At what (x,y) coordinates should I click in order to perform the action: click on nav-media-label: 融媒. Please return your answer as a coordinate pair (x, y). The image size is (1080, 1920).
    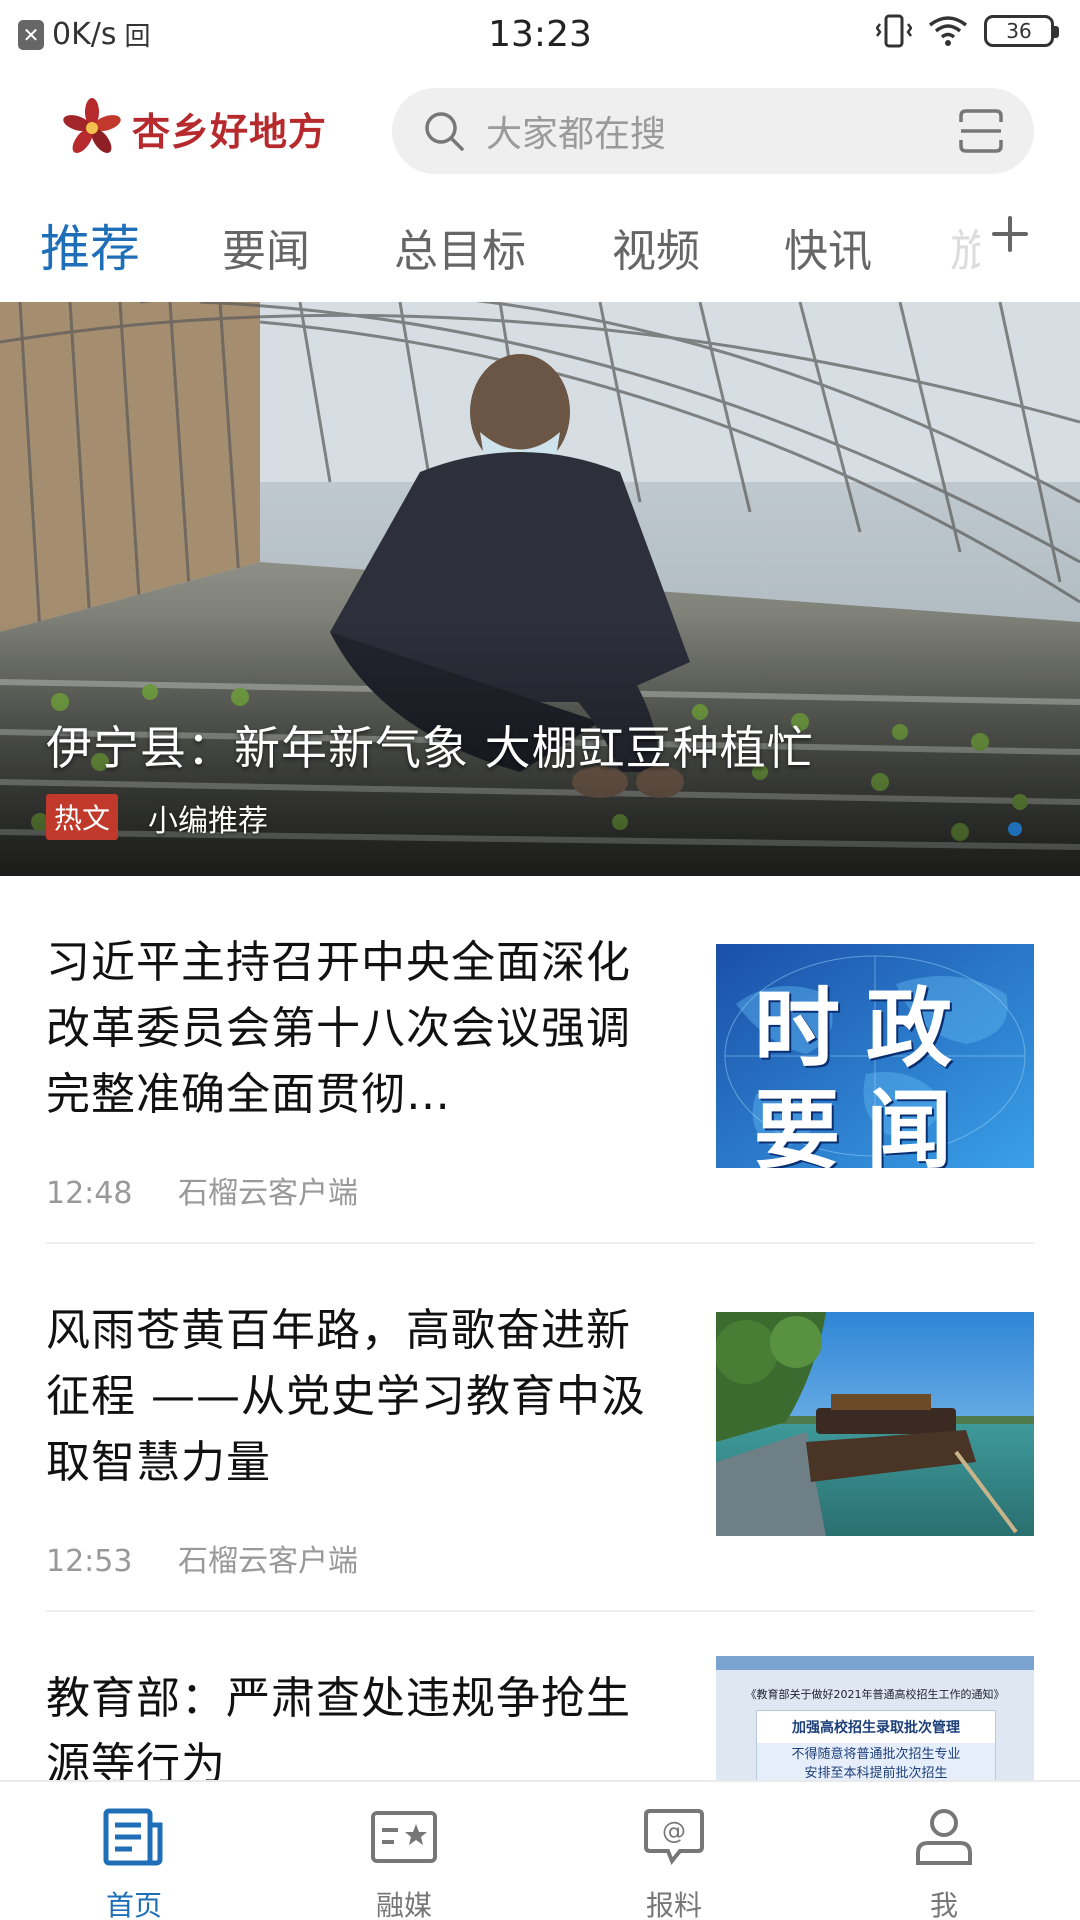
    Looking at the image, I should click on (403, 1904).